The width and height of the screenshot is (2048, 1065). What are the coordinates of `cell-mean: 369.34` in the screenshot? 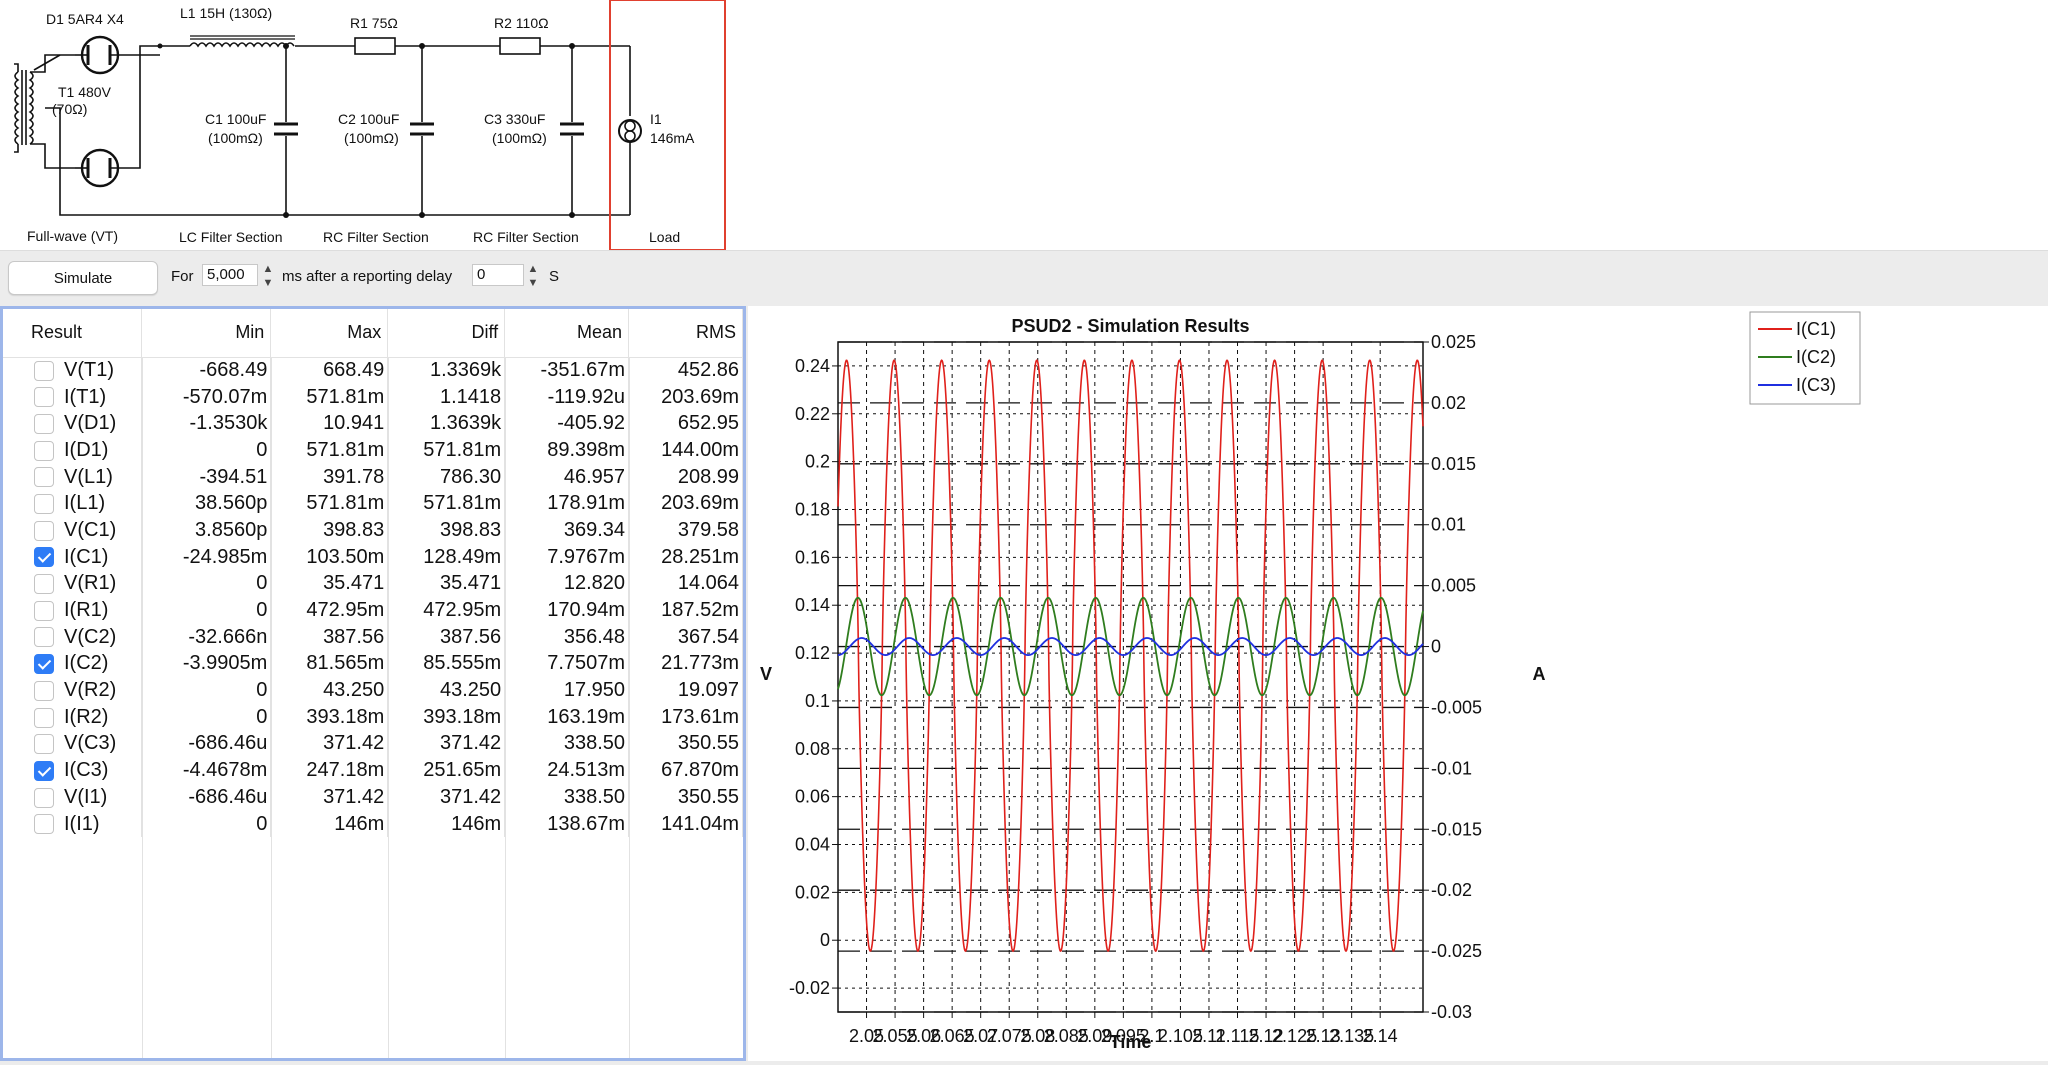 It's located at (567, 530).